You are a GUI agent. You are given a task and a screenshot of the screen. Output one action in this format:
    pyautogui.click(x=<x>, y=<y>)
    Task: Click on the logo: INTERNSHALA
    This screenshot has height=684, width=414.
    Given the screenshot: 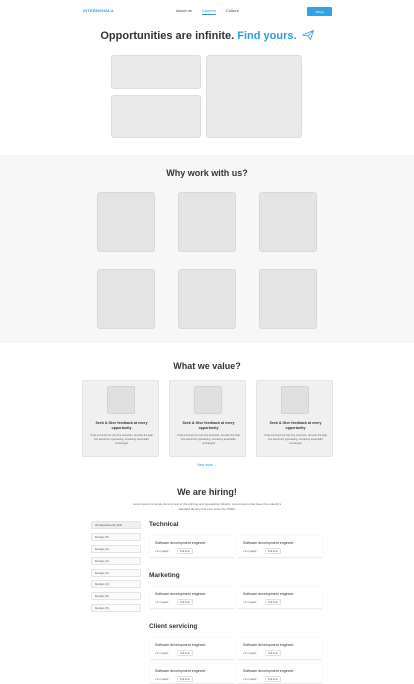 What is the action you would take?
    pyautogui.click(x=98, y=10)
    